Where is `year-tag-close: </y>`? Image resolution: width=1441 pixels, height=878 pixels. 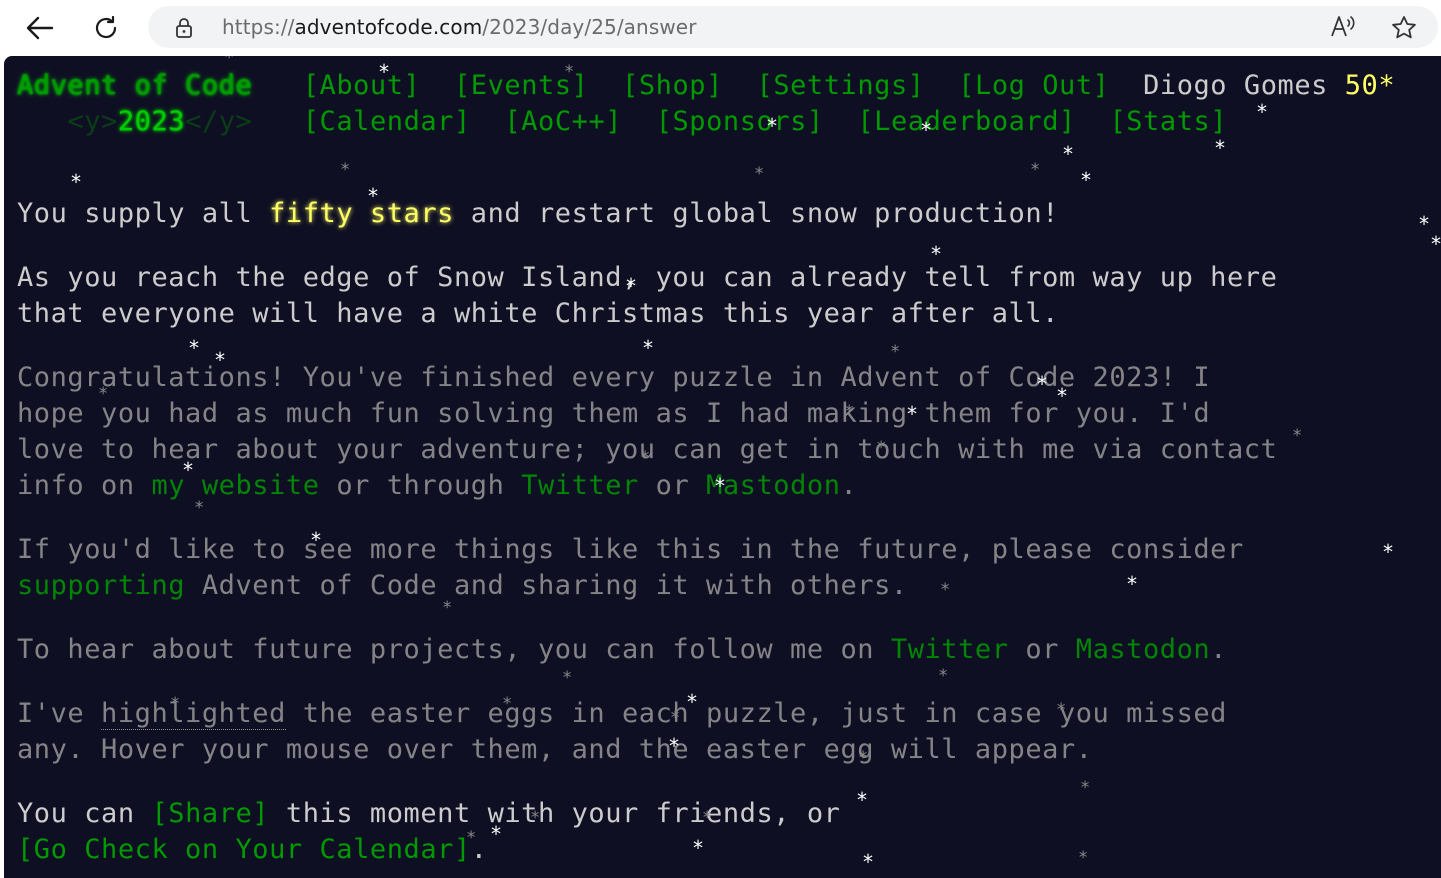 year-tag-close: </y> is located at coordinates (219, 121).